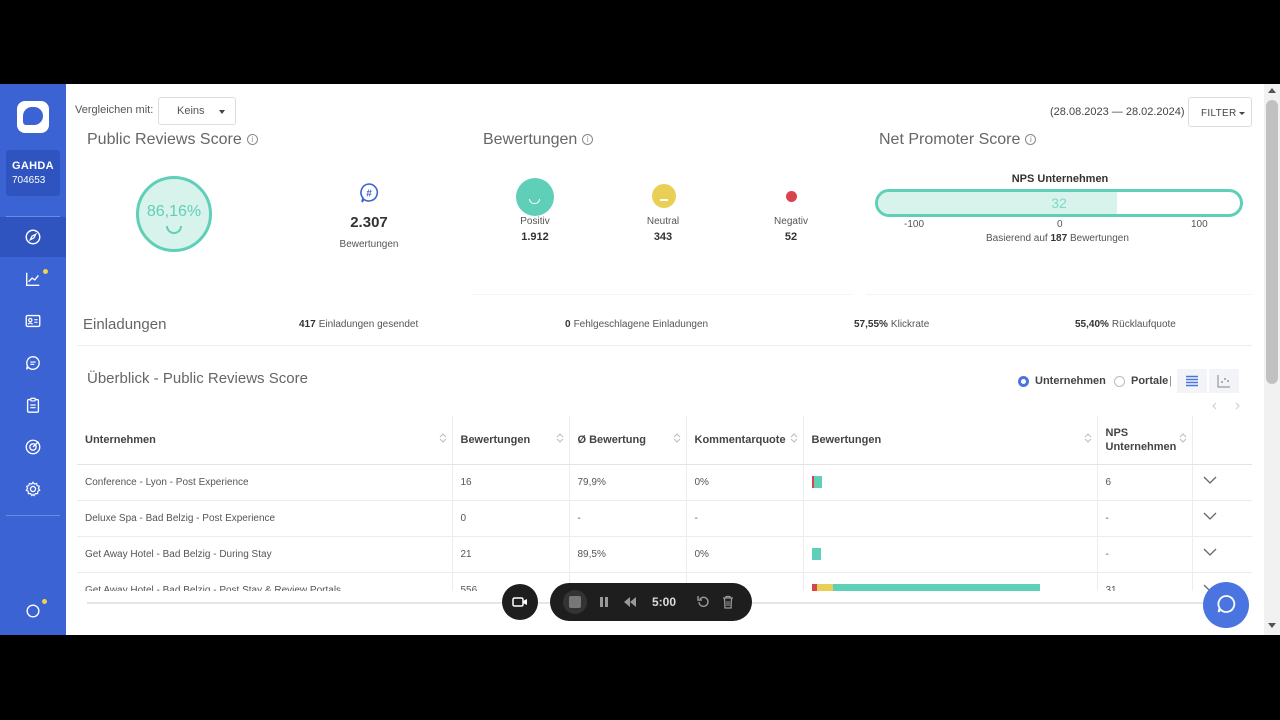 Image resolution: width=1280 pixels, height=720 pixels. I want to click on neutral-indicator, so click(664, 196).